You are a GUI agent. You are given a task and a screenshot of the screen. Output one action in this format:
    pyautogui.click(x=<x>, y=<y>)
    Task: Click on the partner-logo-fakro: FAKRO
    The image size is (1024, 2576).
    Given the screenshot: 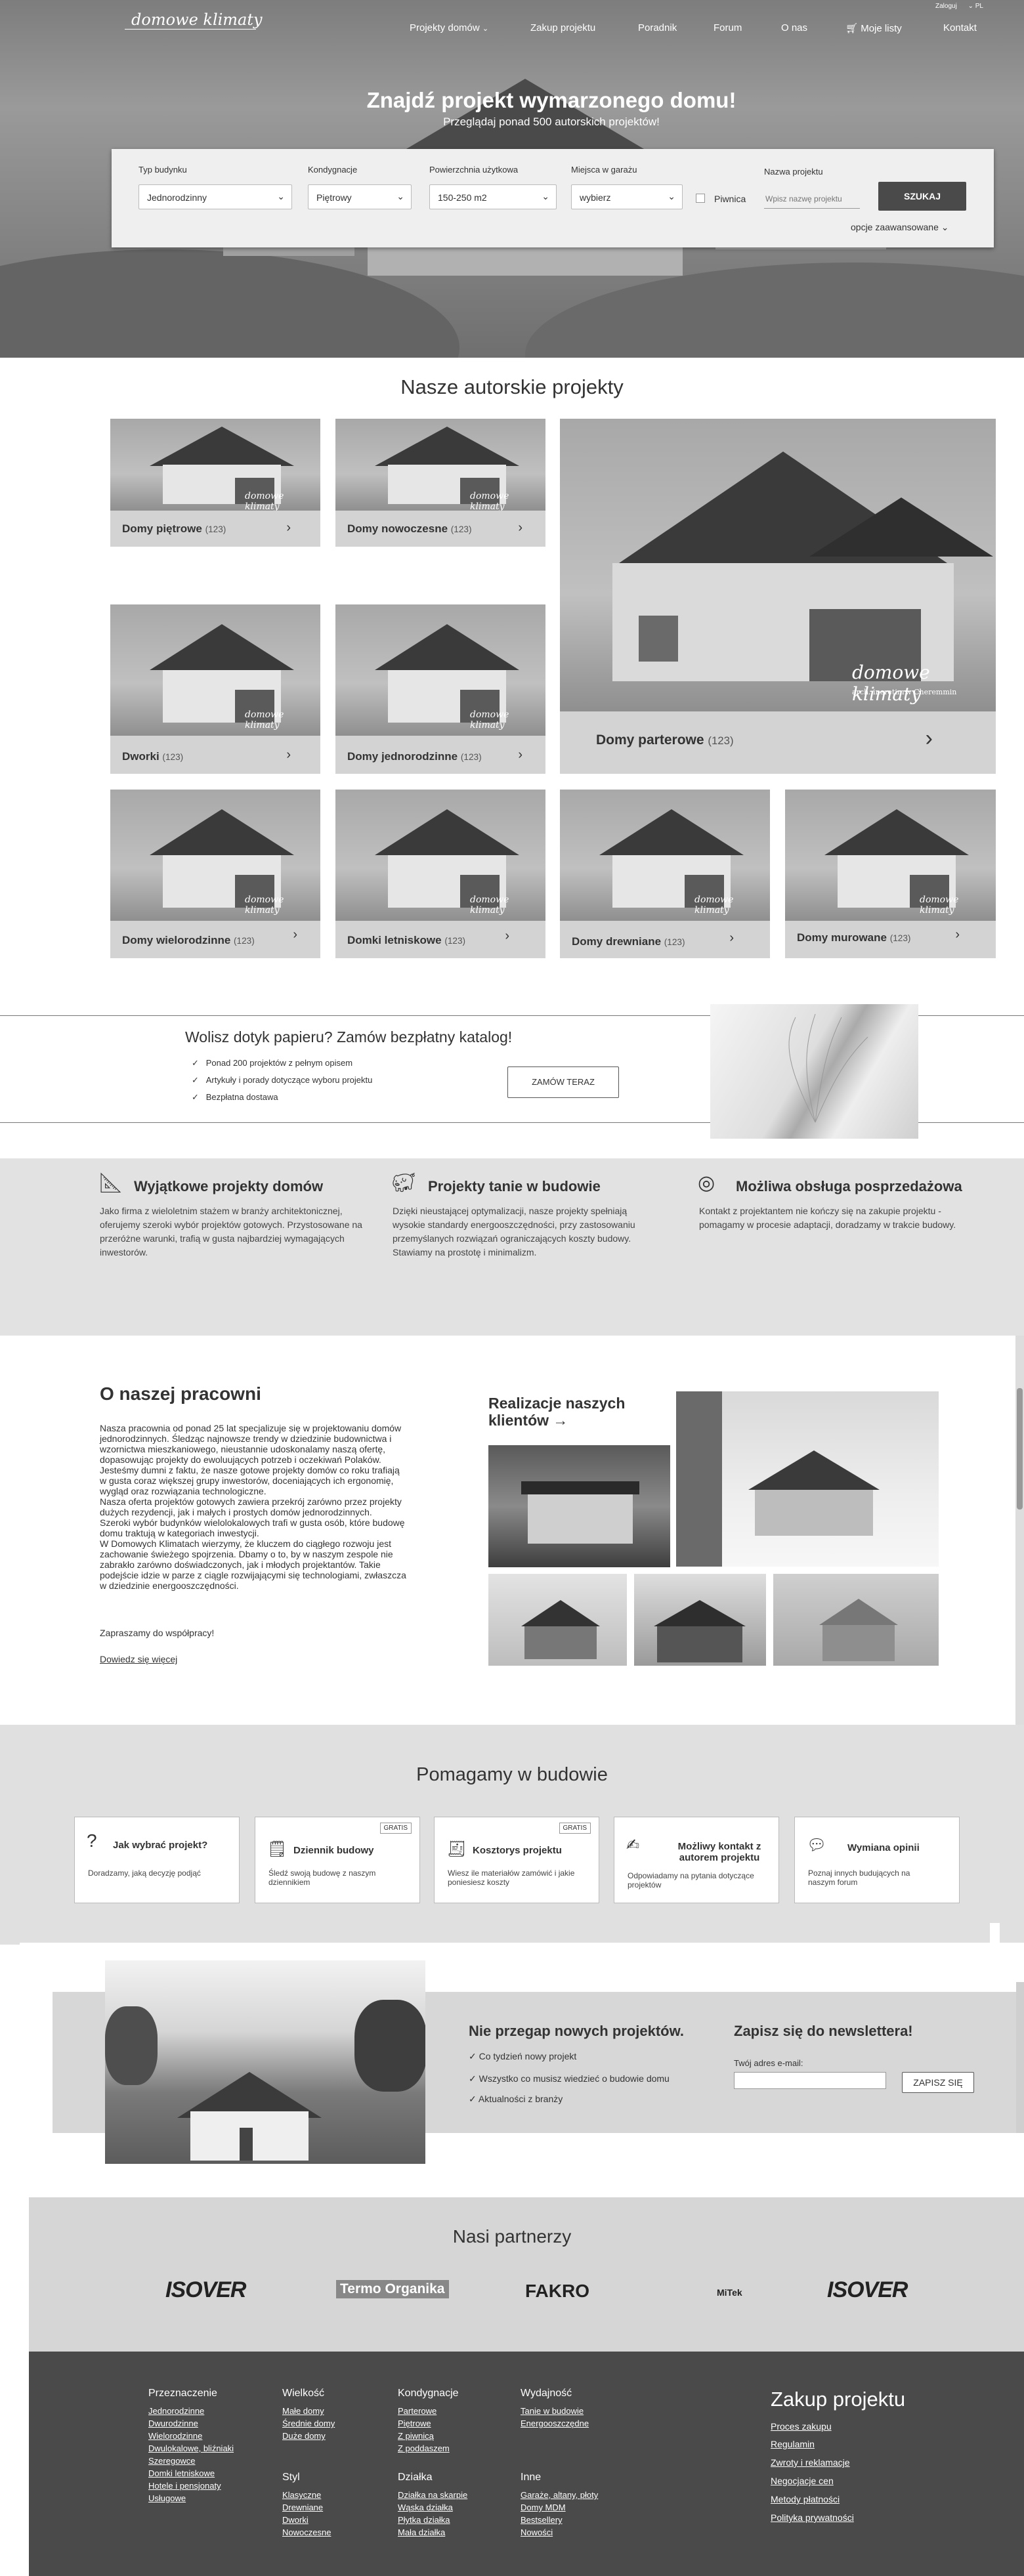 What is the action you would take?
    pyautogui.click(x=557, y=2291)
    